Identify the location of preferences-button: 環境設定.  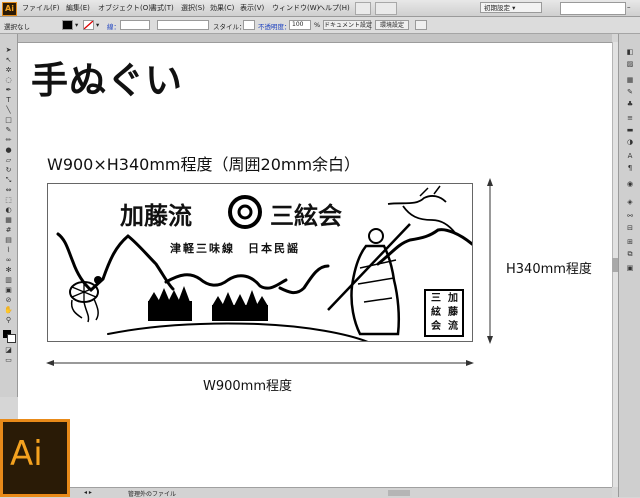
(392, 25).